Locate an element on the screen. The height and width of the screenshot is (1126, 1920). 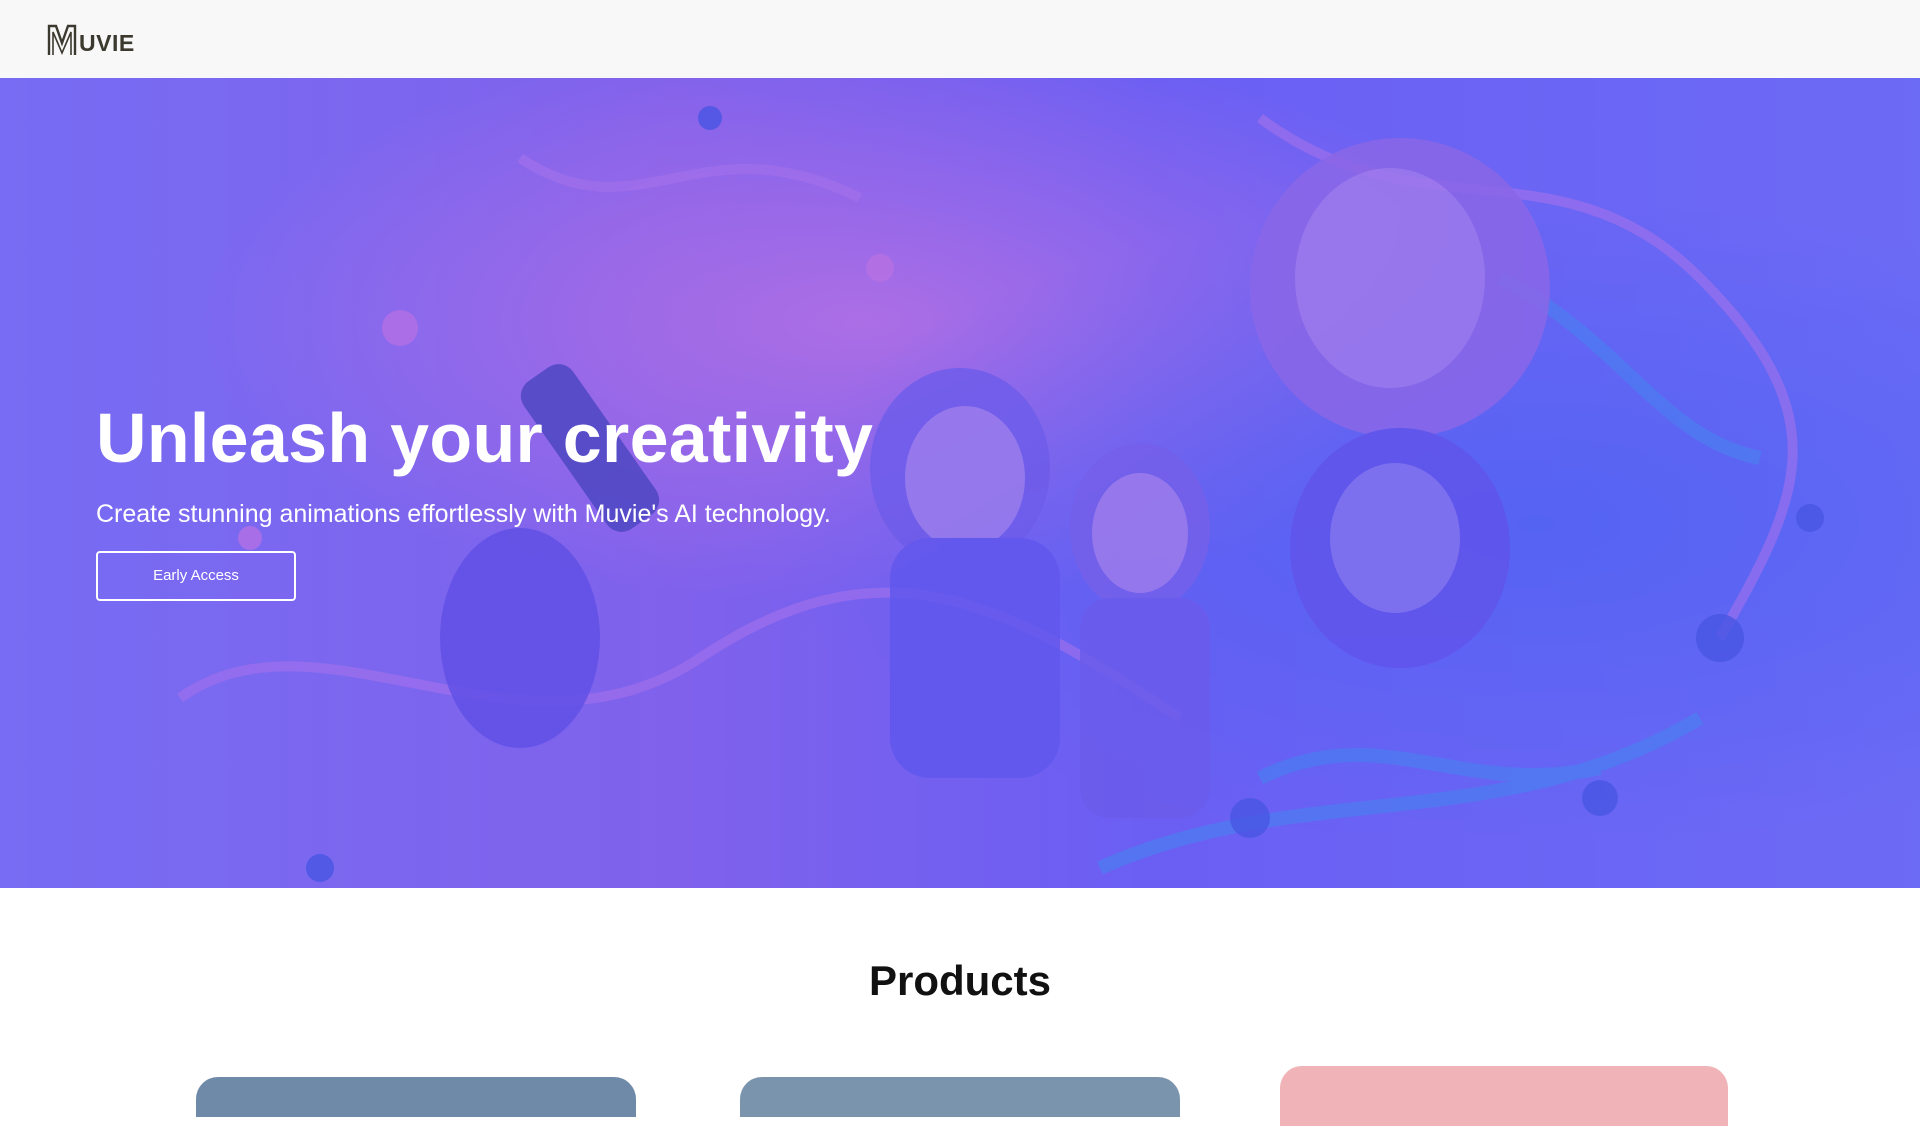
products-heading: Products is located at coordinates (960, 980).